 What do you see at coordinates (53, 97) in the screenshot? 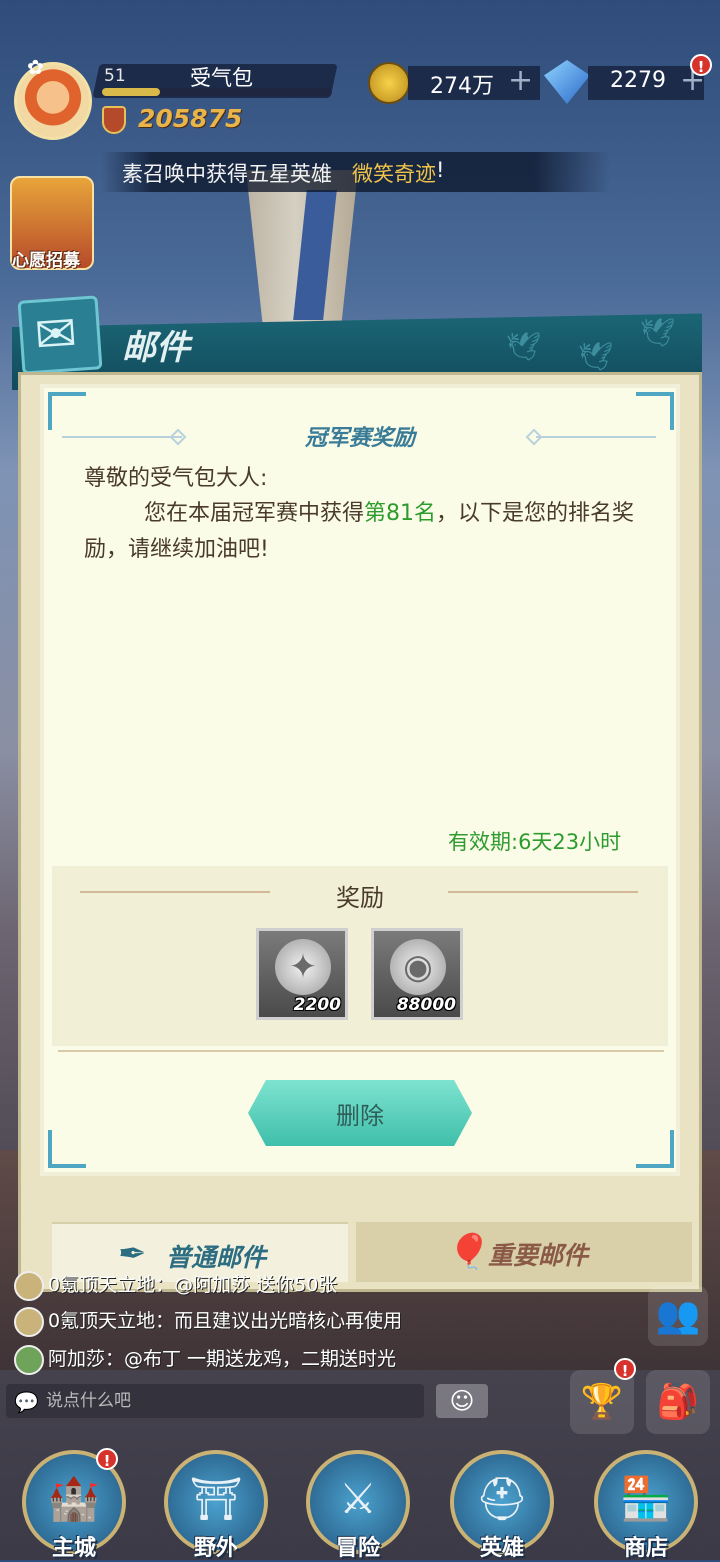
I see `player-avatar: ✿` at bounding box center [53, 97].